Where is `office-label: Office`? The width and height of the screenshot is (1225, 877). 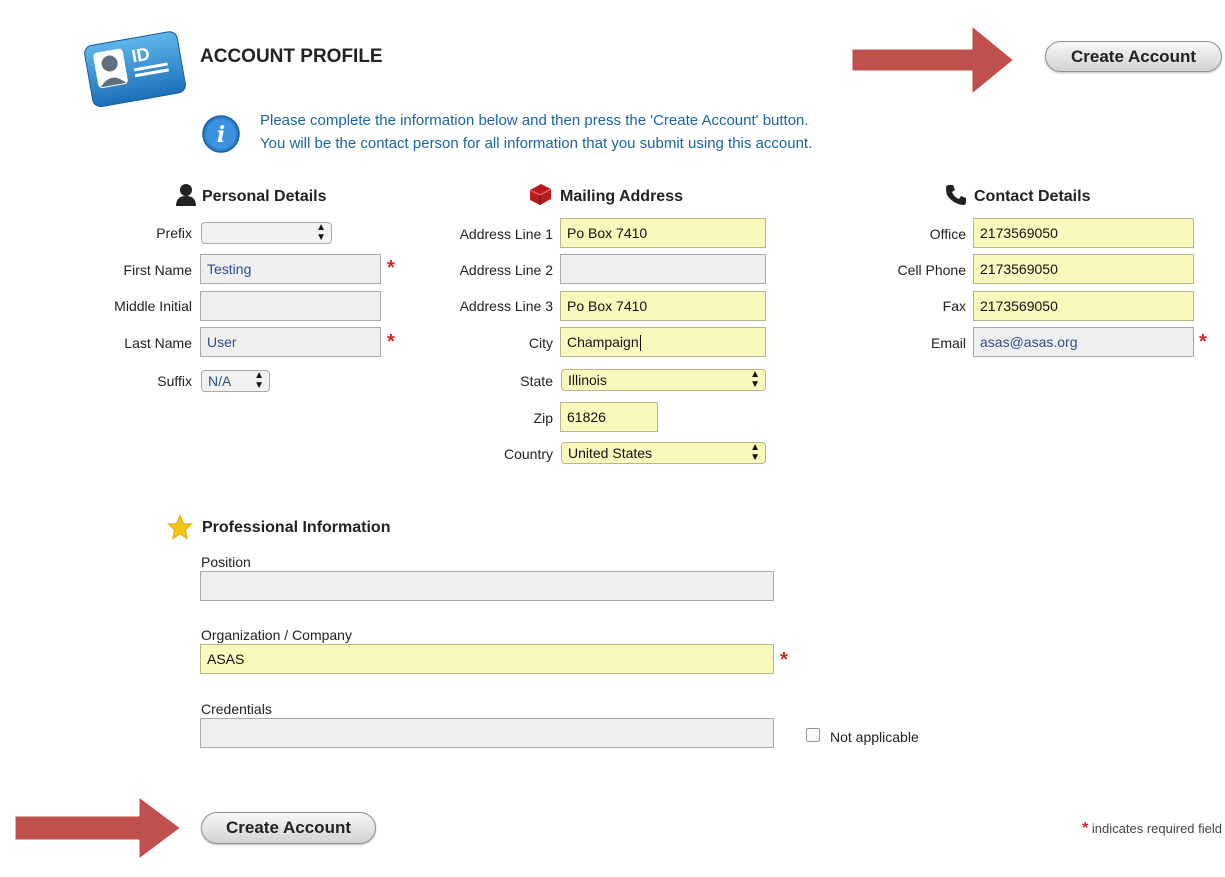 office-label: Office is located at coordinates (947, 234).